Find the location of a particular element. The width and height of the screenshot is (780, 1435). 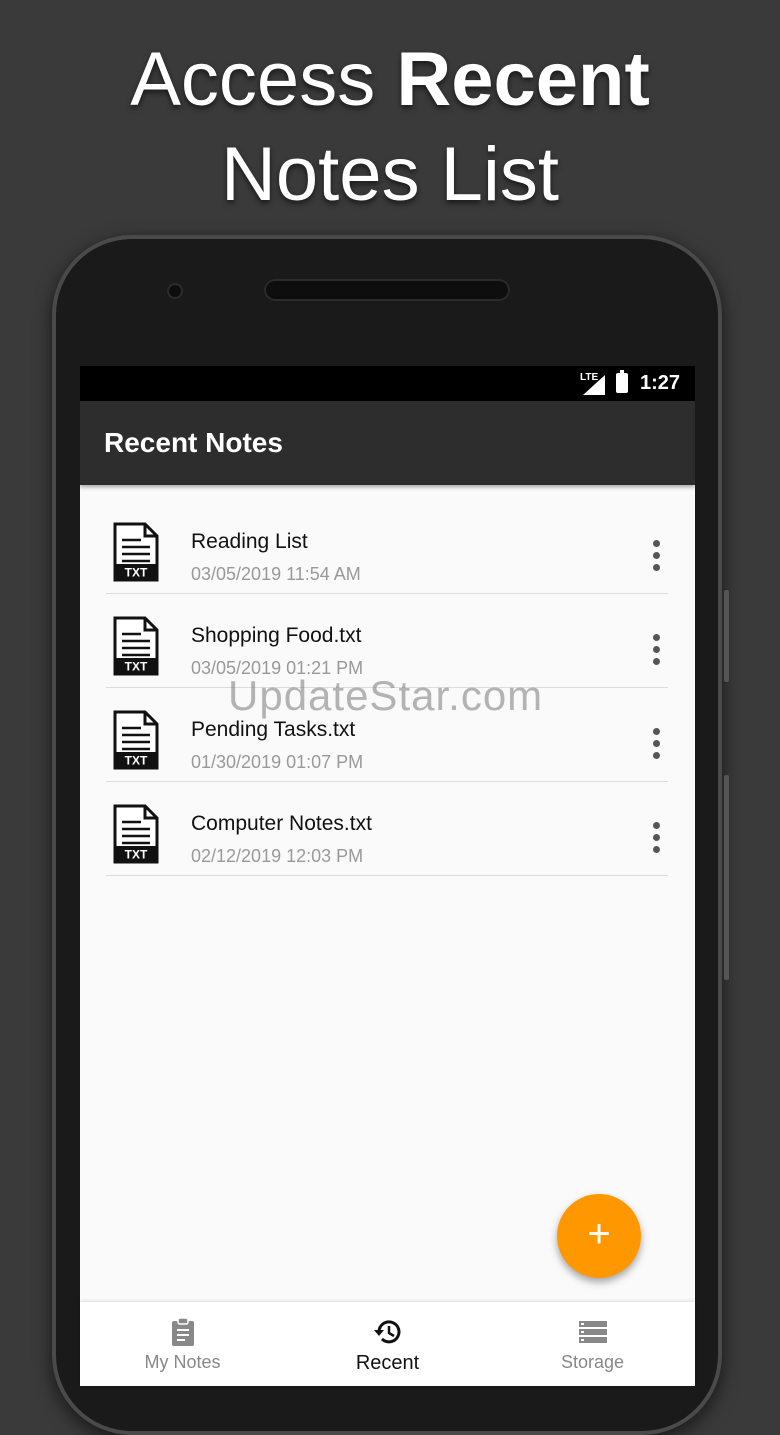

nav-item-recent: Recent is located at coordinates (387, 1344).